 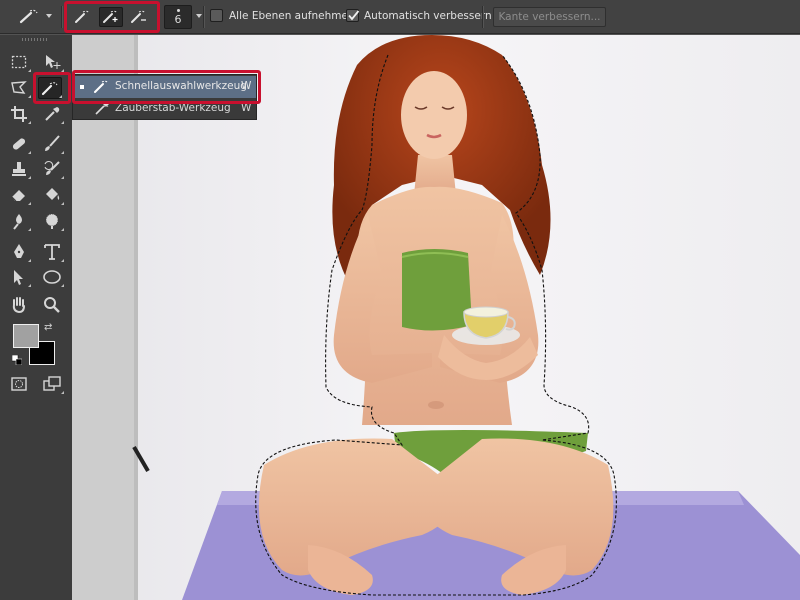 I want to click on type-icon, so click(x=52, y=252).